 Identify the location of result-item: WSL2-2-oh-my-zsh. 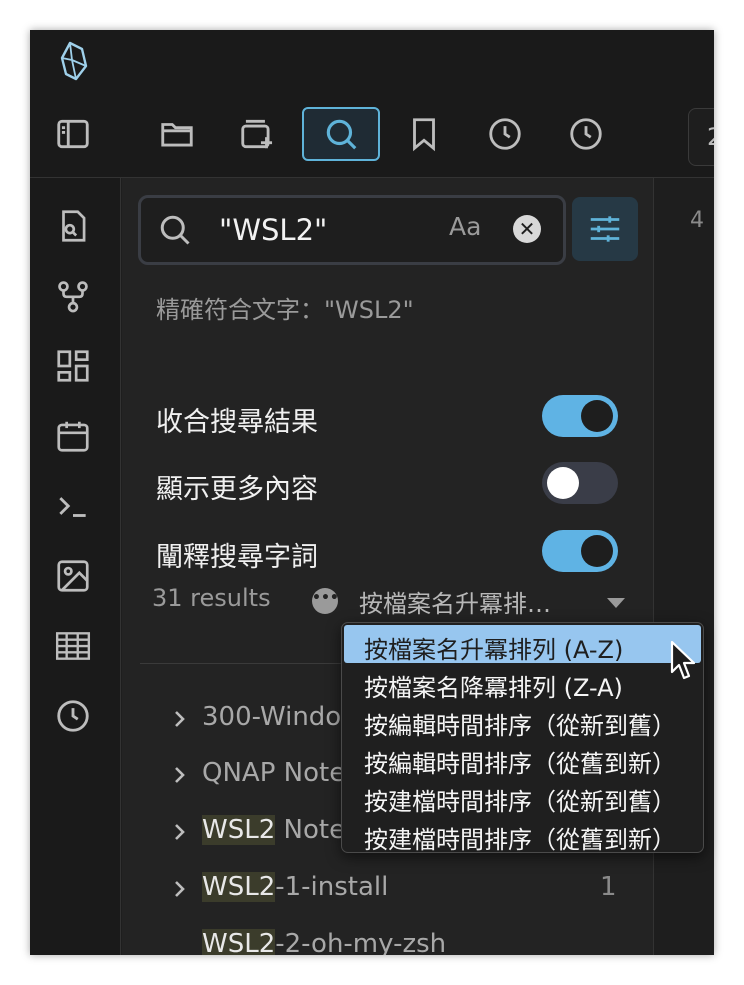
(402, 940).